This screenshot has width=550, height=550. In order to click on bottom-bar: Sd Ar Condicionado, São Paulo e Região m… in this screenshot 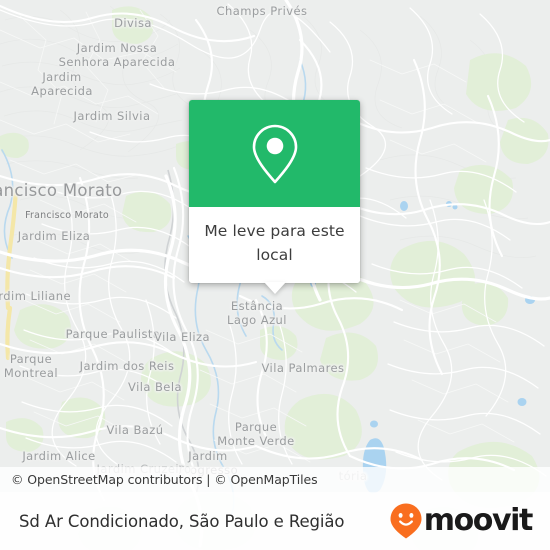, I will do `click(275, 521)`.